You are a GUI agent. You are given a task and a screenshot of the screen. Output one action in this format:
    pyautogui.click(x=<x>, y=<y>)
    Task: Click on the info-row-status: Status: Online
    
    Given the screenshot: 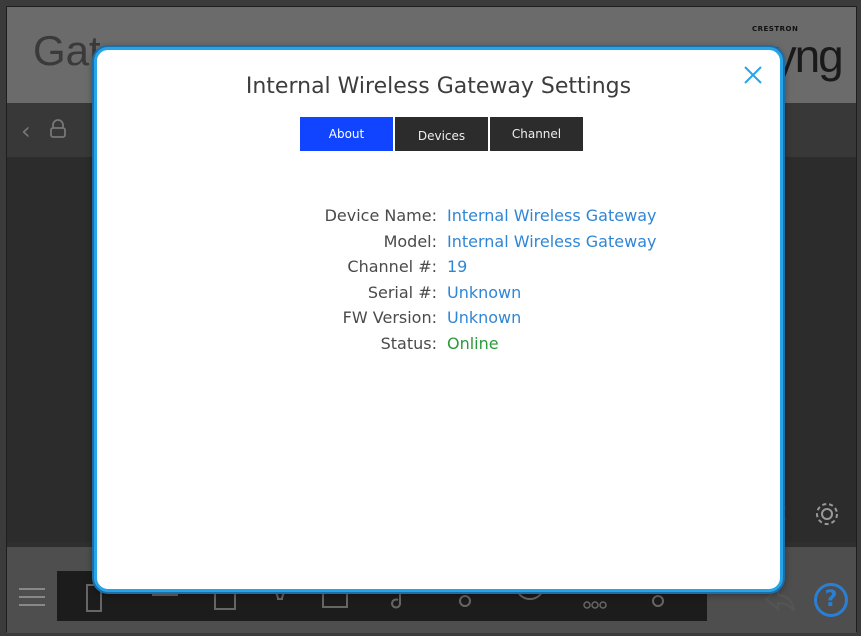 What is the action you would take?
    pyautogui.click(x=438, y=344)
    